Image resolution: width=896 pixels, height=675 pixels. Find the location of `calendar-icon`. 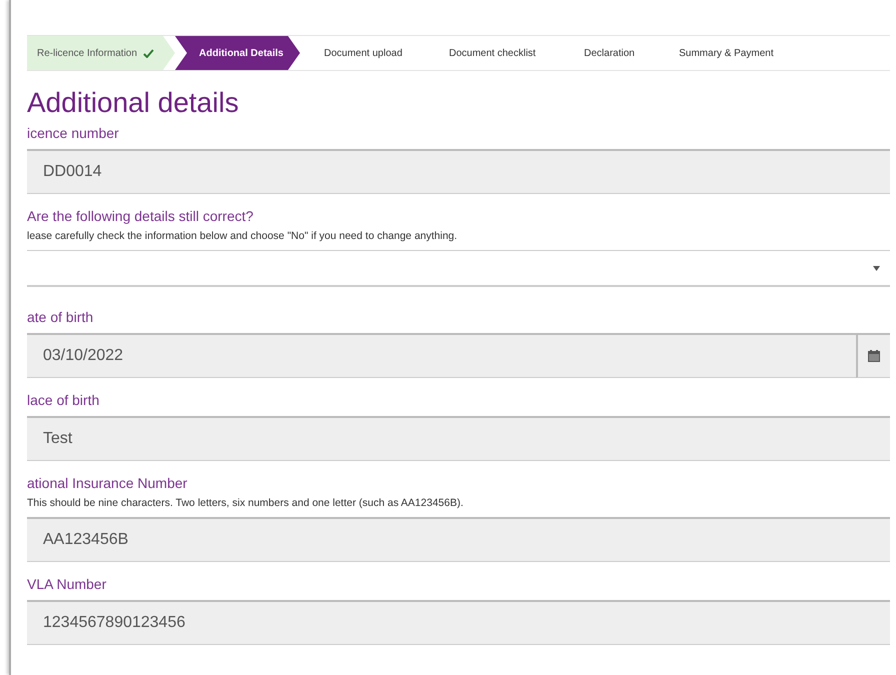

calendar-icon is located at coordinates (874, 356).